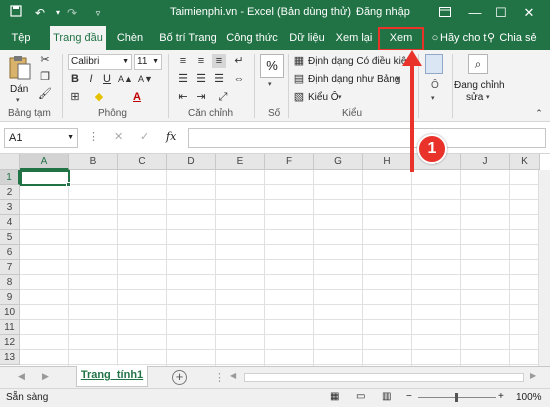 Image resolution: width=550 pixels, height=407 pixels. I want to click on font-color-icon: A, so click(137, 97).